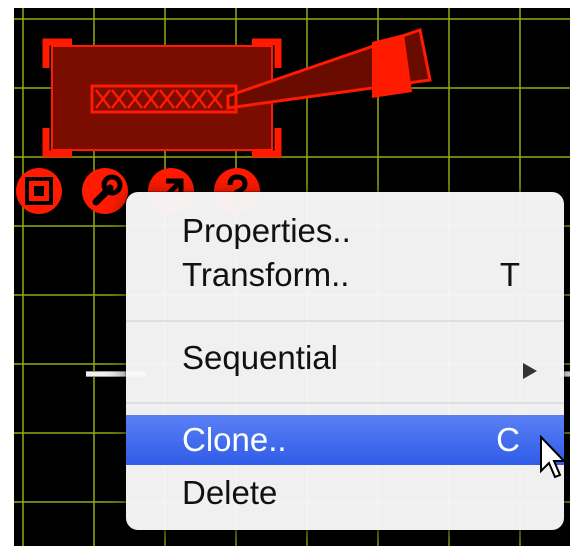  Describe the element at coordinates (345, 358) in the screenshot. I see `menu-item-sequential: Sequential` at that location.